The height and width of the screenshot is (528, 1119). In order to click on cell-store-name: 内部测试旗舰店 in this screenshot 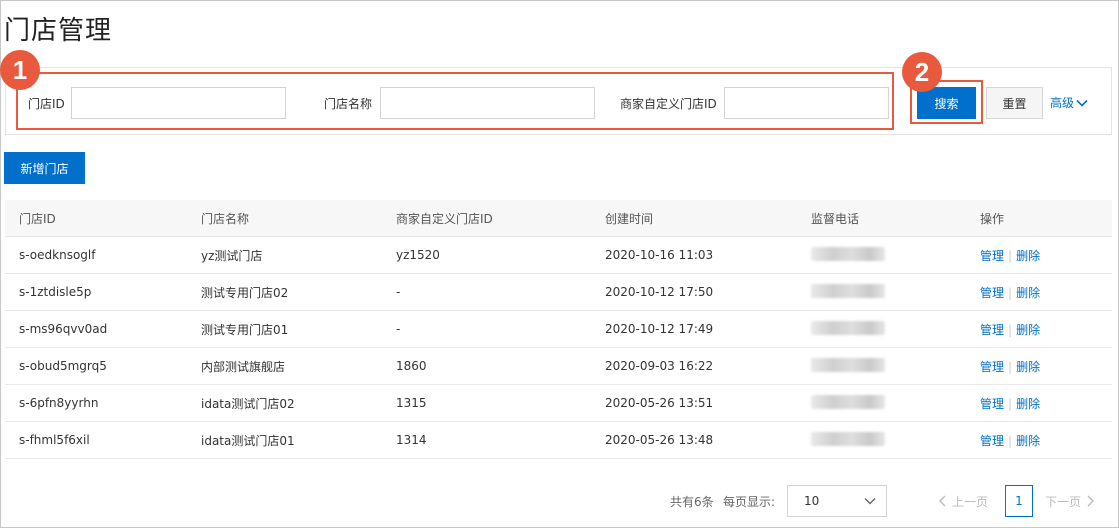, I will do `click(243, 366)`.